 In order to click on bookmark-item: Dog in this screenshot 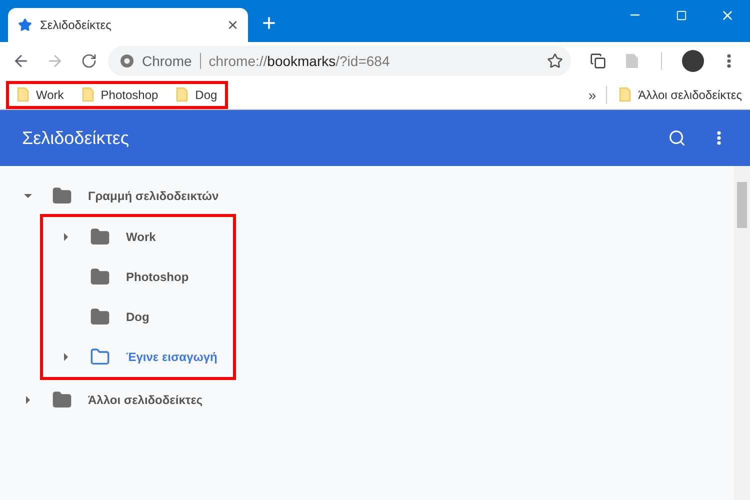, I will do `click(197, 94)`.